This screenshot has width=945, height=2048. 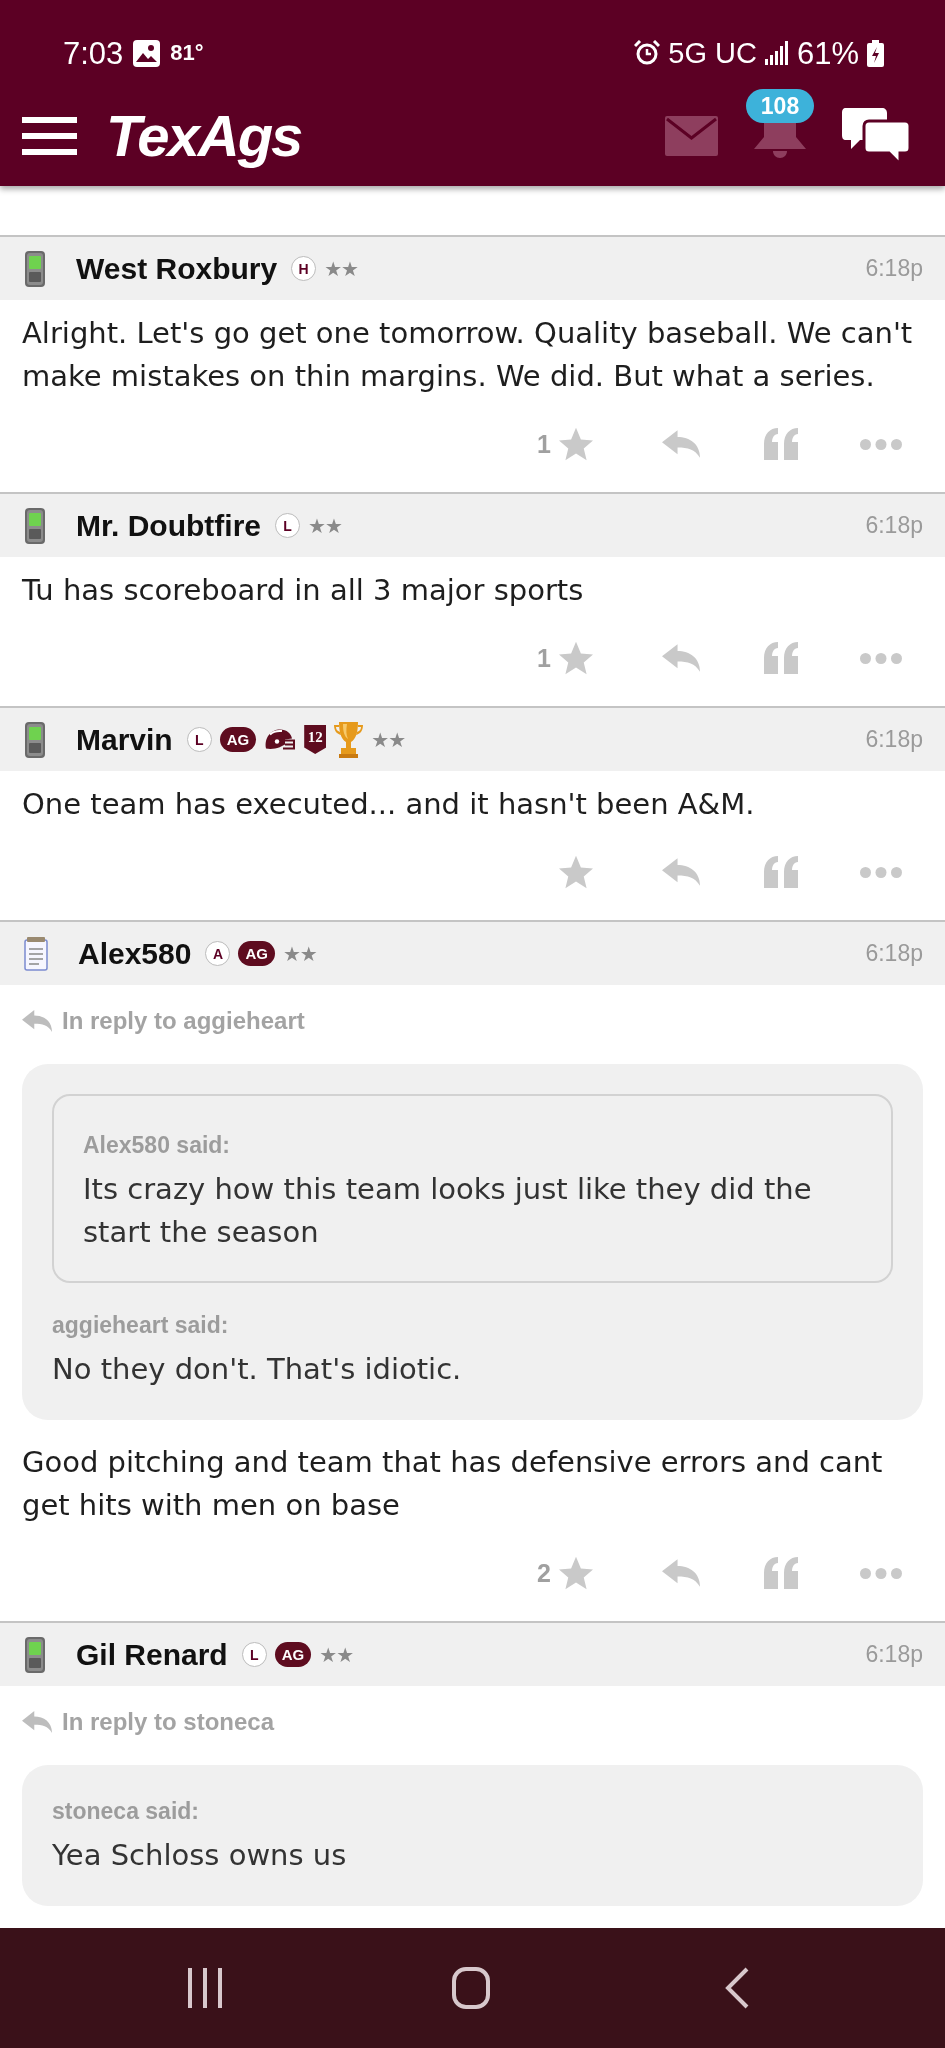 I want to click on status-time: 7:03, so click(x=93, y=53).